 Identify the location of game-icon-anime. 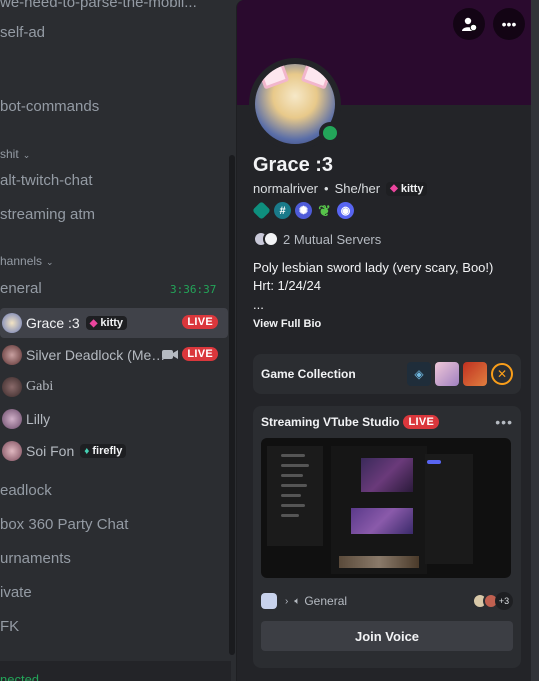
(447, 374).